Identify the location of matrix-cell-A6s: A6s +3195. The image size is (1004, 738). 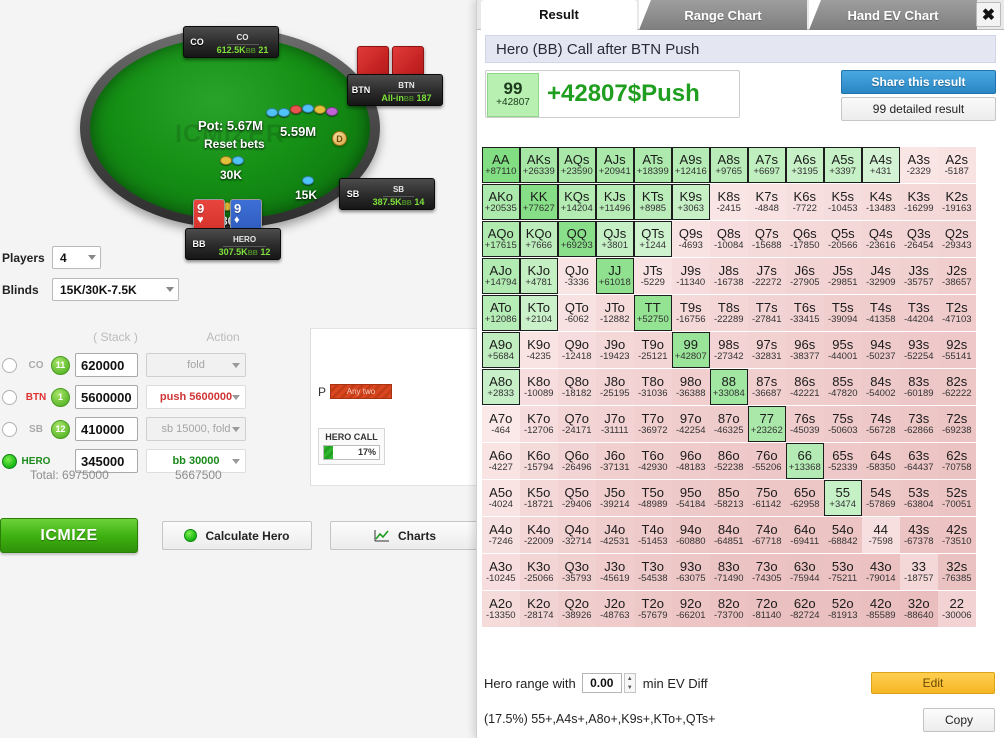
(805, 165).